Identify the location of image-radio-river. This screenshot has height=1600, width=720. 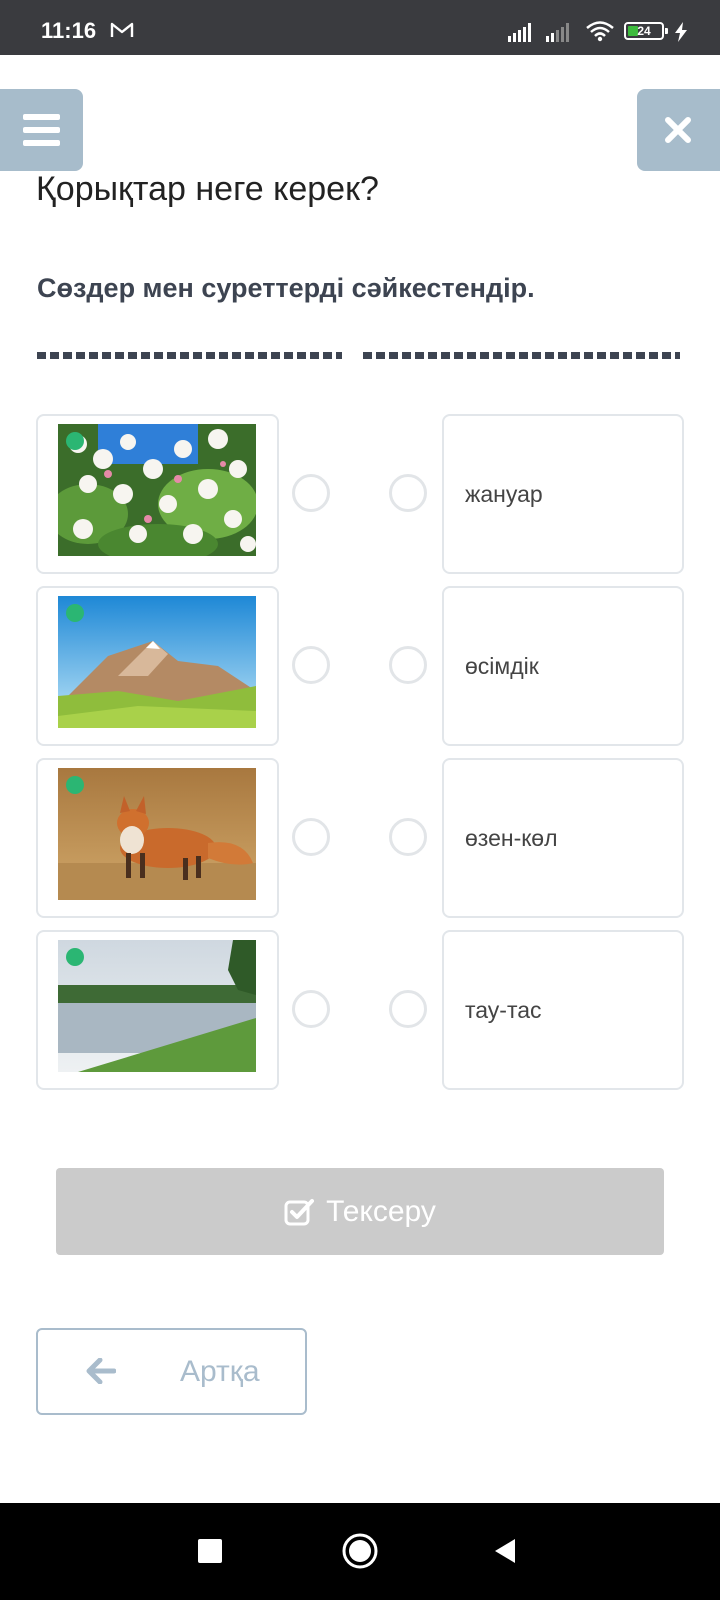
(311, 1009).